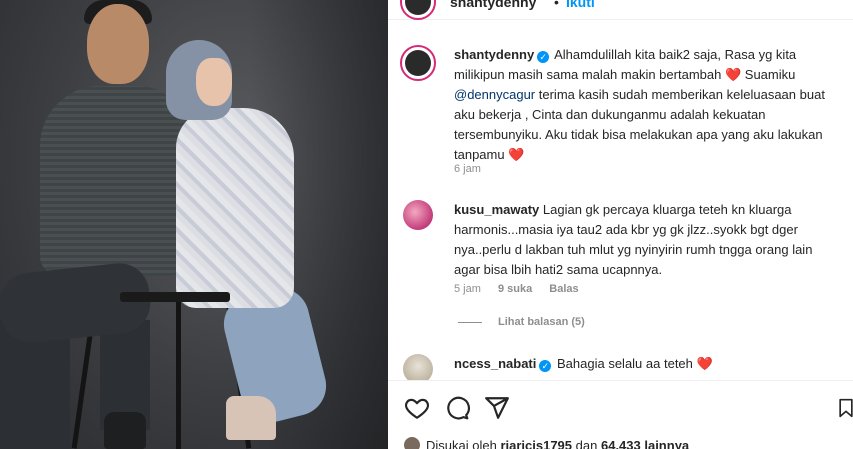  Describe the element at coordinates (515, 289) in the screenshot. I see `comment-likes: 9 suka` at that location.